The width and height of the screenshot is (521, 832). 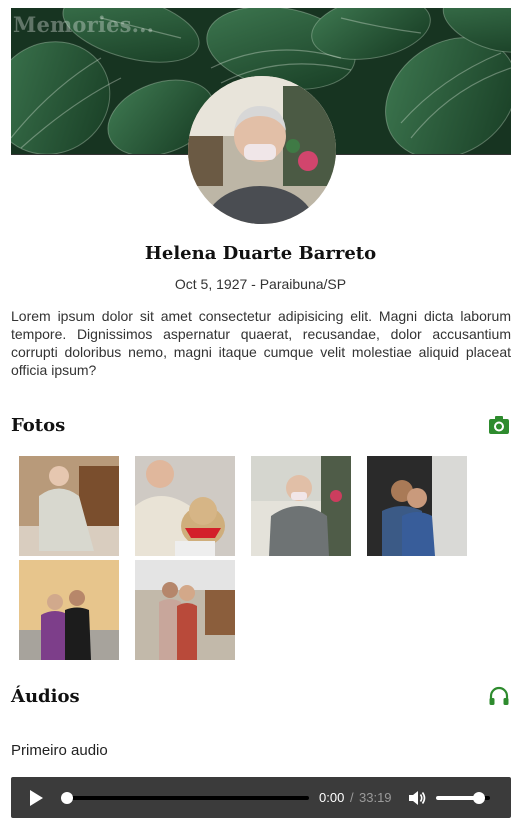 I want to click on volume-thumb, so click(x=479, y=798).